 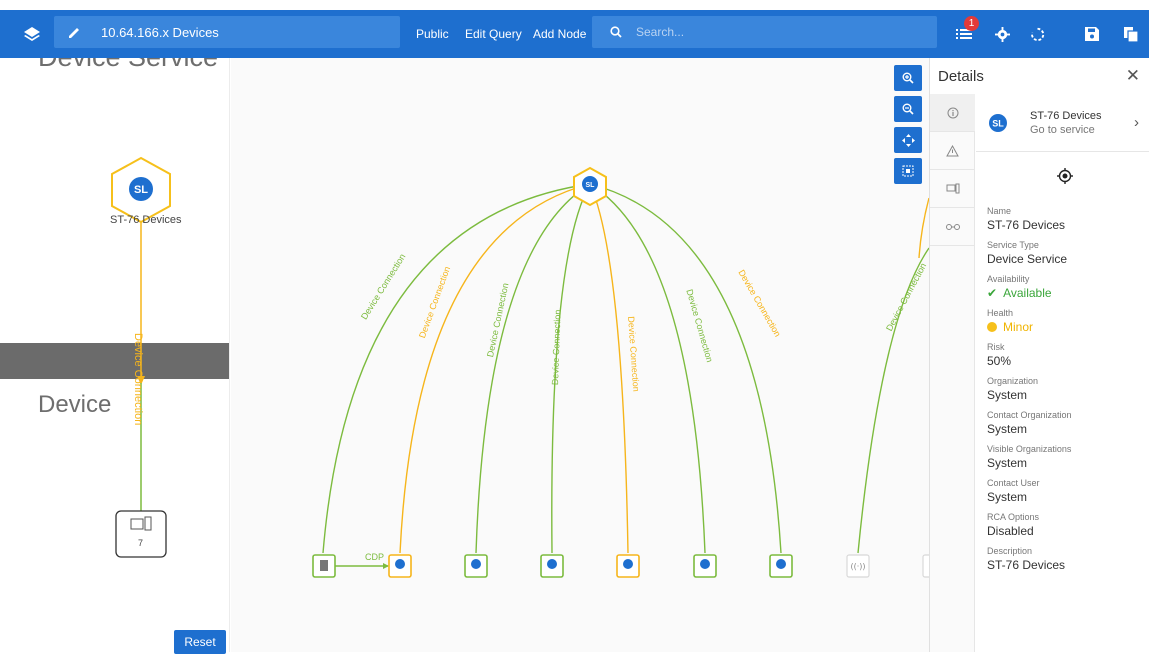 I want to click on prop-value-risk: 50%, so click(x=999, y=361).